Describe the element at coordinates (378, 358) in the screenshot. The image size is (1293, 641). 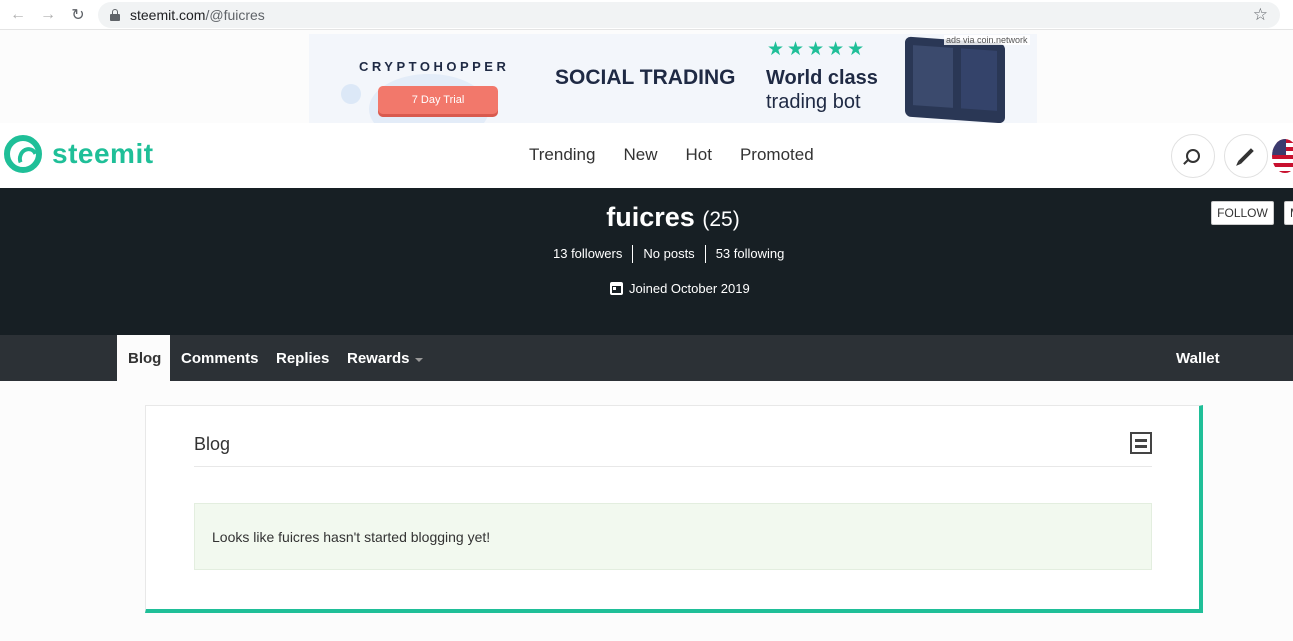
I see `tab-rewards-label: Rewards` at that location.